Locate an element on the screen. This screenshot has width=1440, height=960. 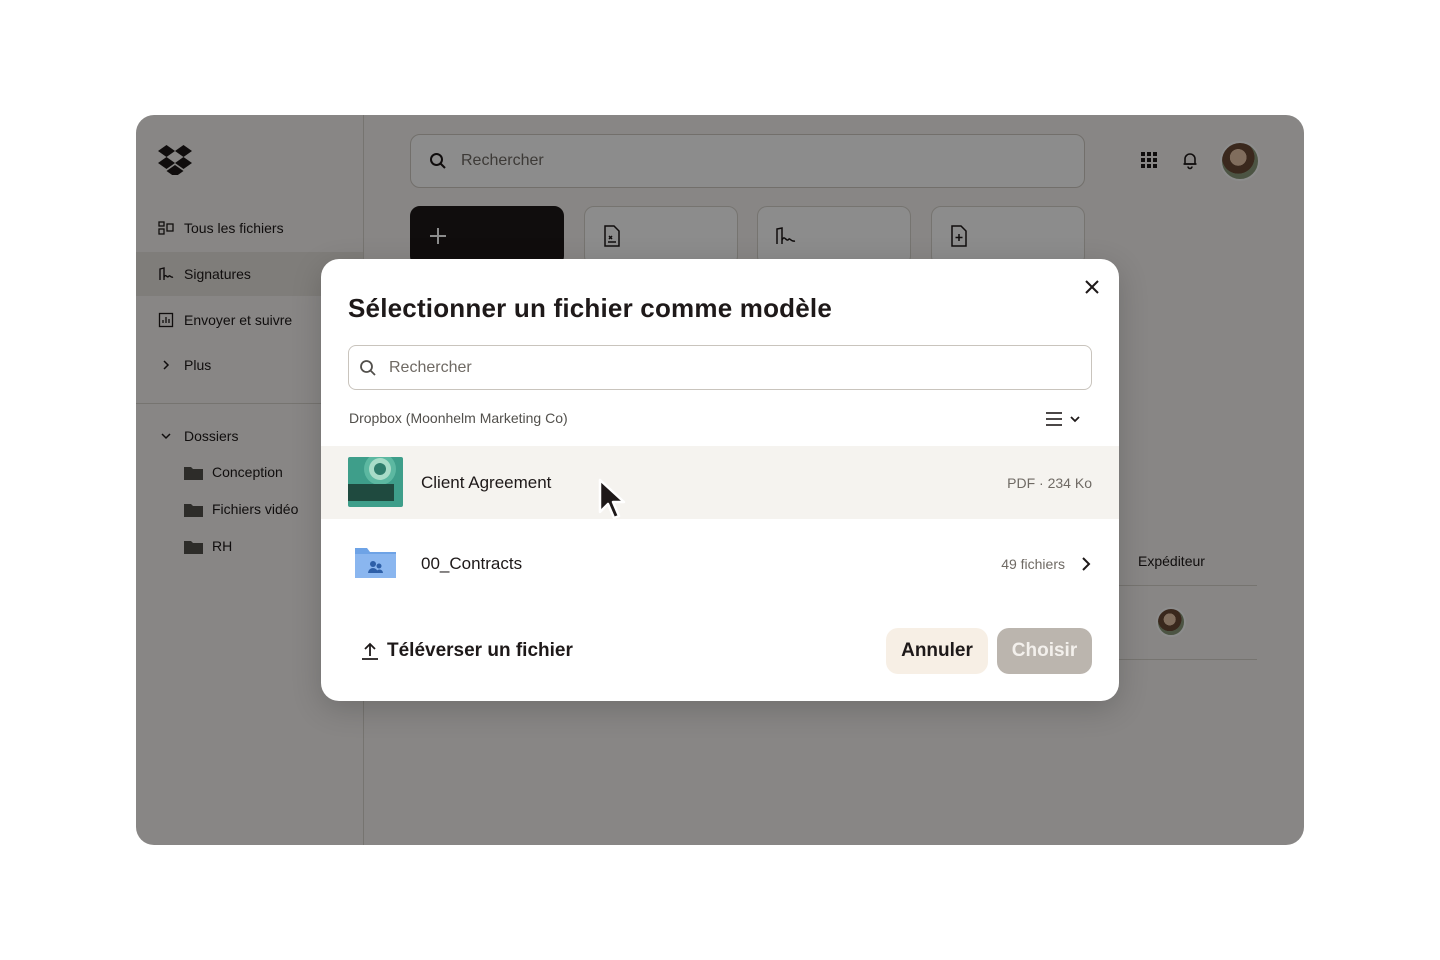
dialog-title: Sélectionner un fichier comme modèle is located at coordinates (590, 308).